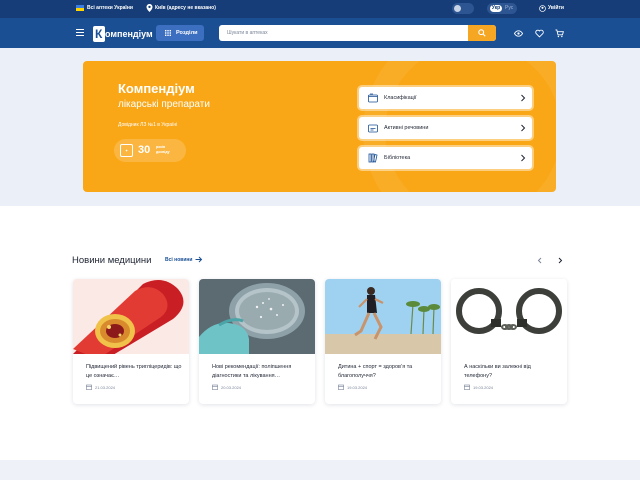 This screenshot has height=480, width=640. I want to click on search-button, so click(482, 33).